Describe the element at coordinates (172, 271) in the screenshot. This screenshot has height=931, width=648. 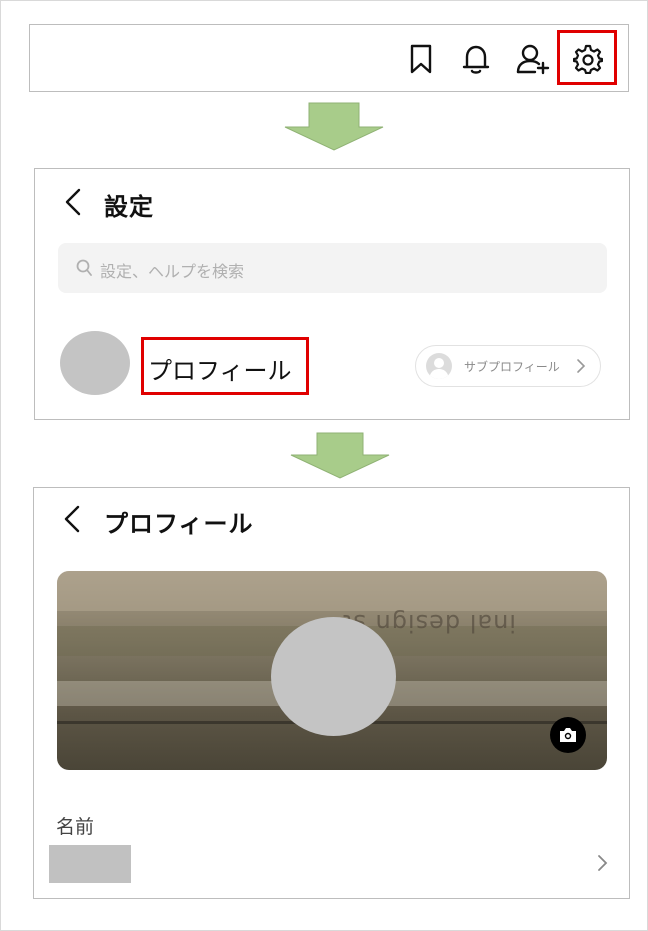
I see `search-placeholder: 設定、ヘルプを検索` at that location.